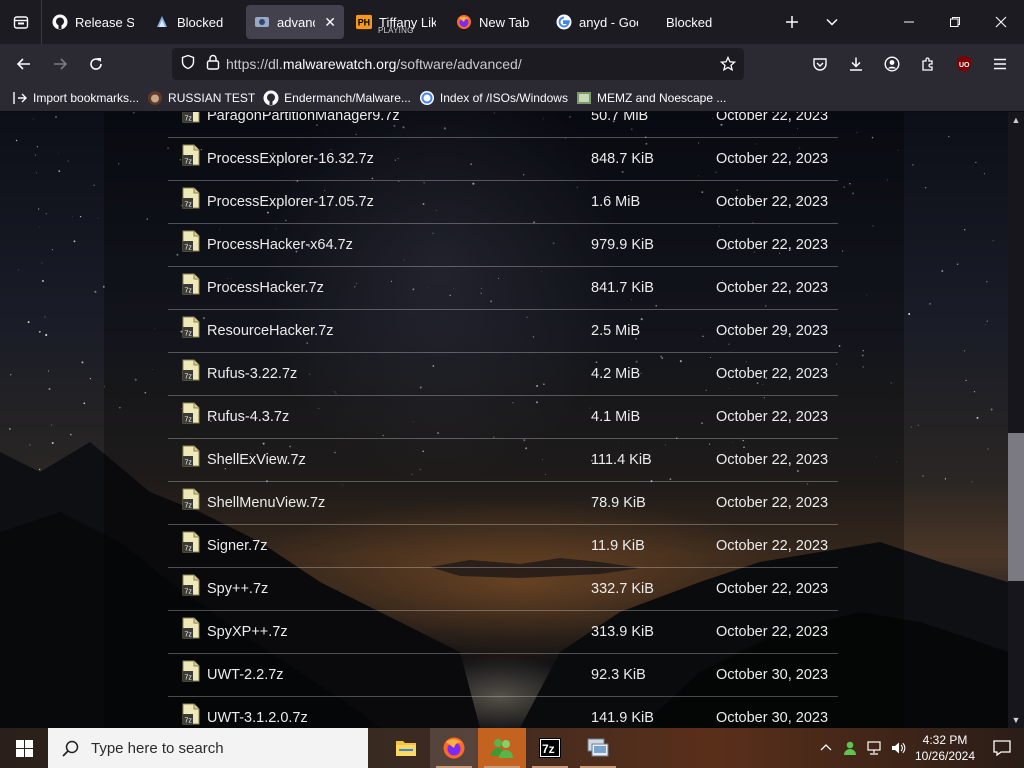  What do you see at coordinates (399, 589) in the screenshot?
I see `file-link: Spy++.7z` at bounding box center [399, 589].